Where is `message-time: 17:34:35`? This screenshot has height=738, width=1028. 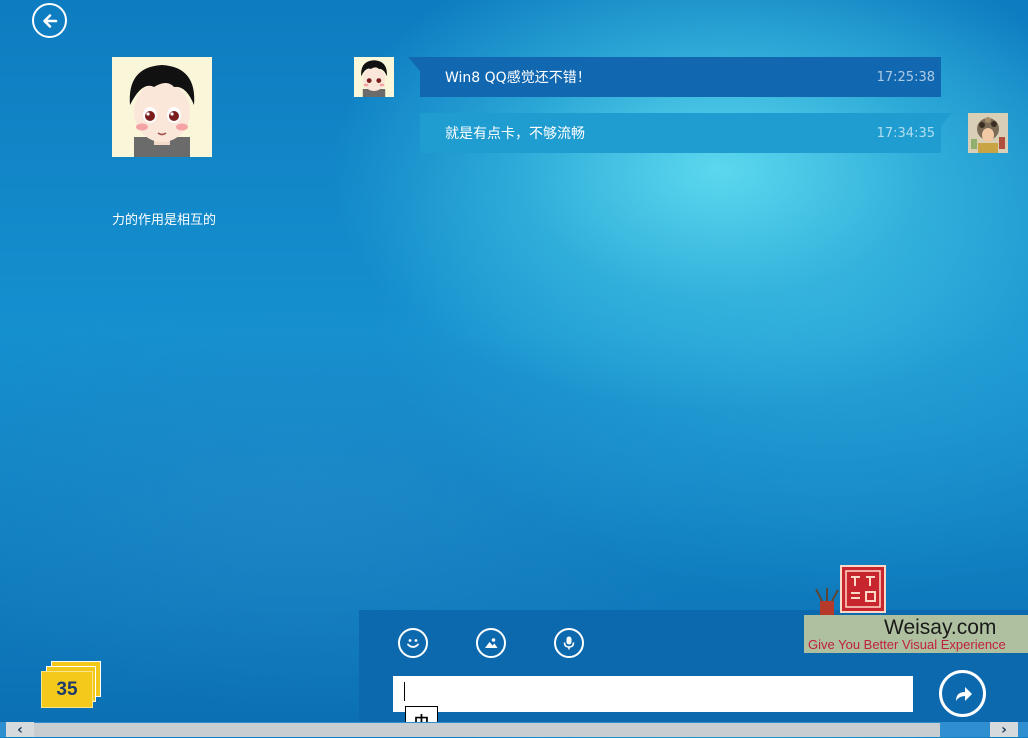 message-time: 17:34:35 is located at coordinates (905, 133).